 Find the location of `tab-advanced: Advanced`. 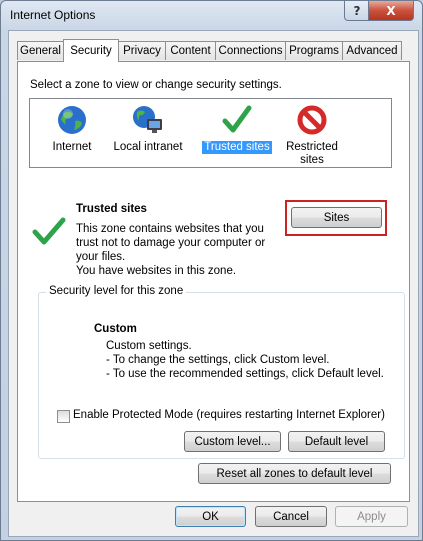

tab-advanced: Advanced is located at coordinates (372, 50).